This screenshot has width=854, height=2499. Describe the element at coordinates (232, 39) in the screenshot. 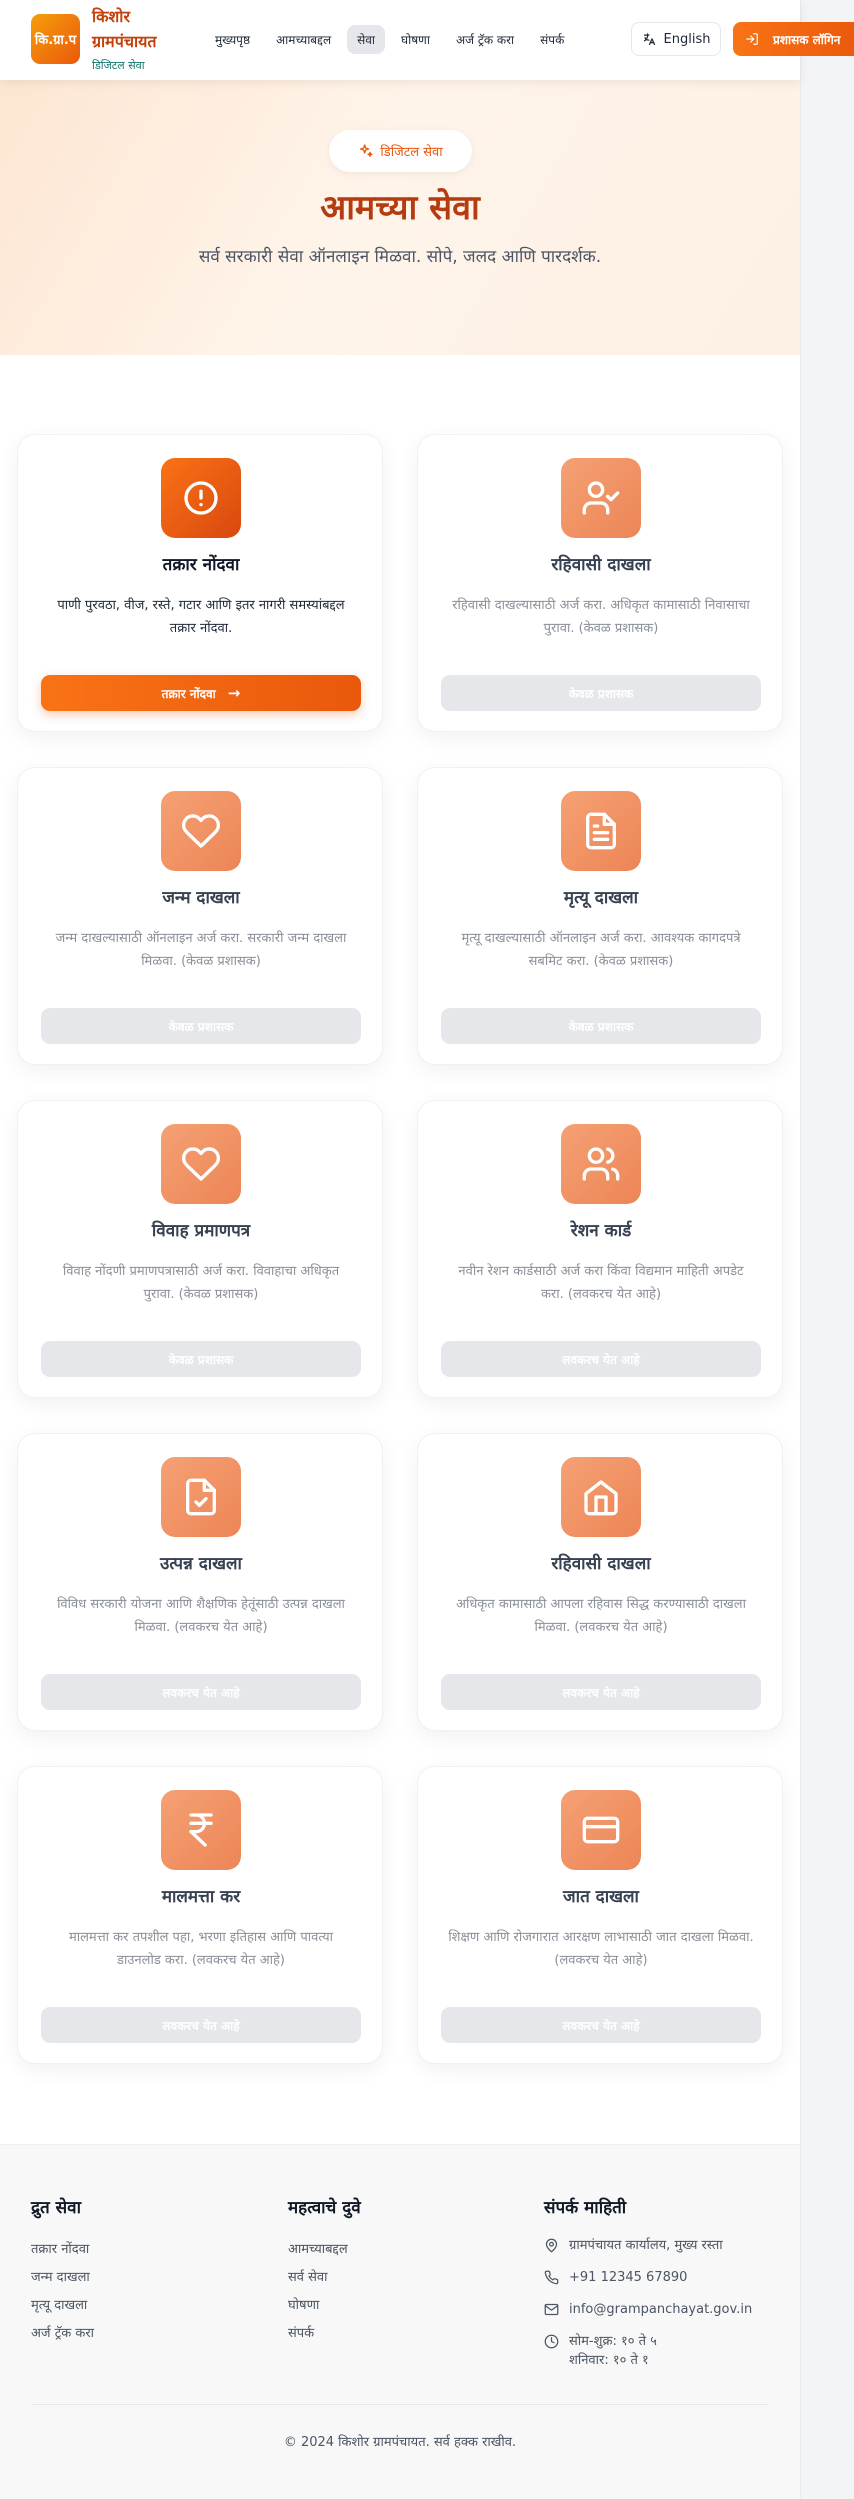

I see `nav-home: मुख्यपृष्ठ` at that location.